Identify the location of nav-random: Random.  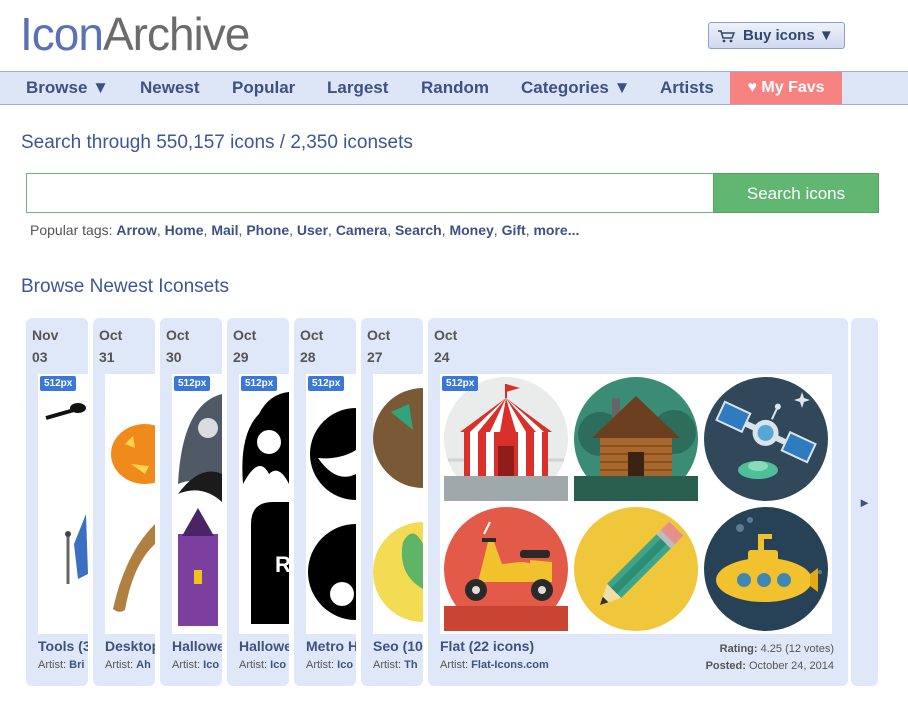
(455, 88).